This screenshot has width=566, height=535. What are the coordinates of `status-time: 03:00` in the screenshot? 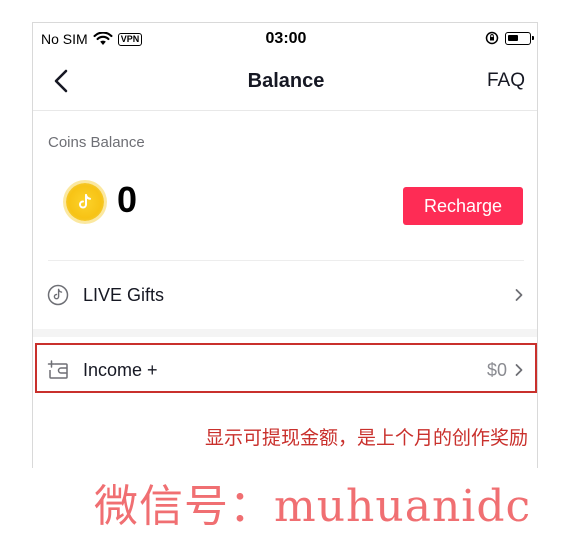 It's located at (286, 38).